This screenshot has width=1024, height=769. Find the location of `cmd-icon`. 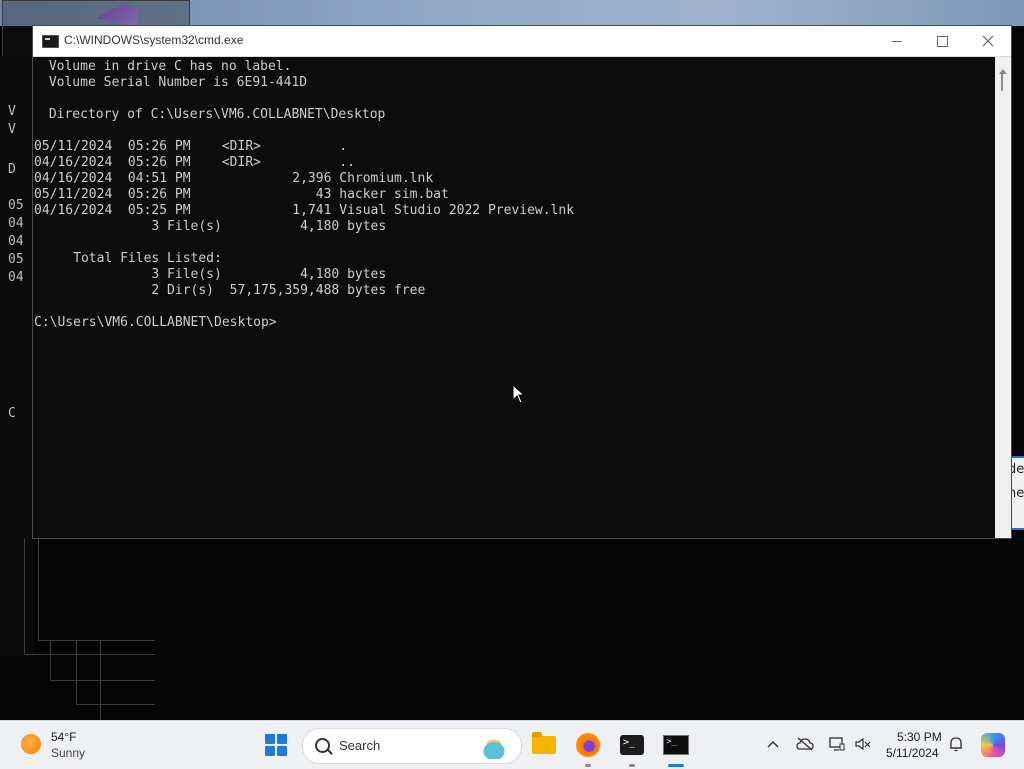

cmd-icon is located at coordinates (676, 745).